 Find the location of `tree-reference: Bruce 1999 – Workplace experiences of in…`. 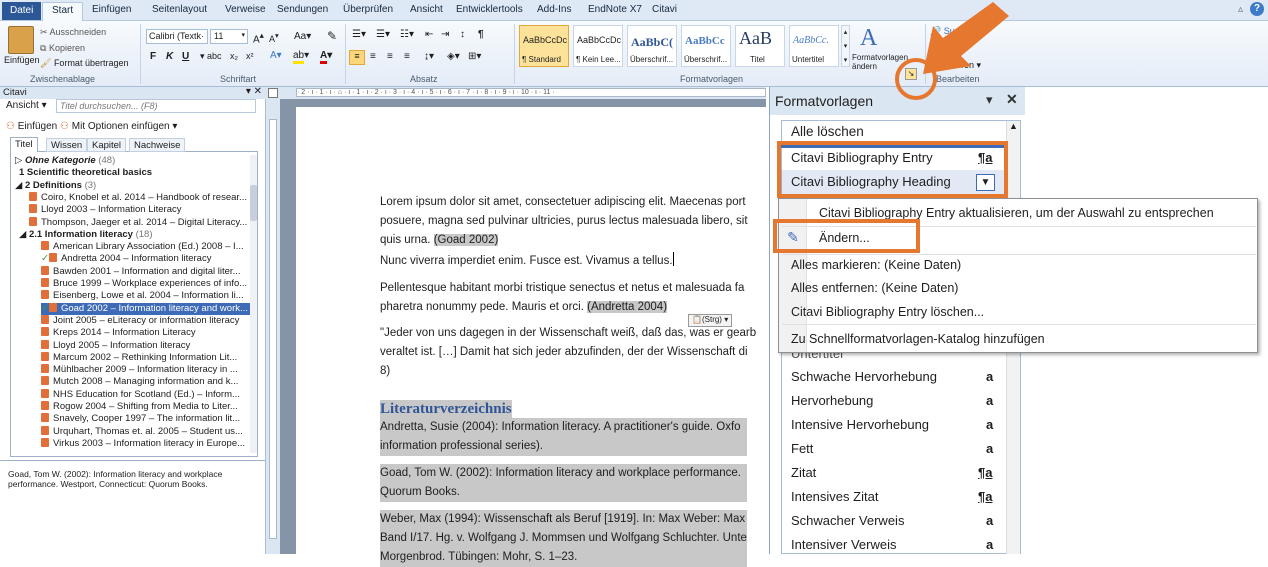

tree-reference: Bruce 1999 – Workplace experiences of in… is located at coordinates (144, 284).